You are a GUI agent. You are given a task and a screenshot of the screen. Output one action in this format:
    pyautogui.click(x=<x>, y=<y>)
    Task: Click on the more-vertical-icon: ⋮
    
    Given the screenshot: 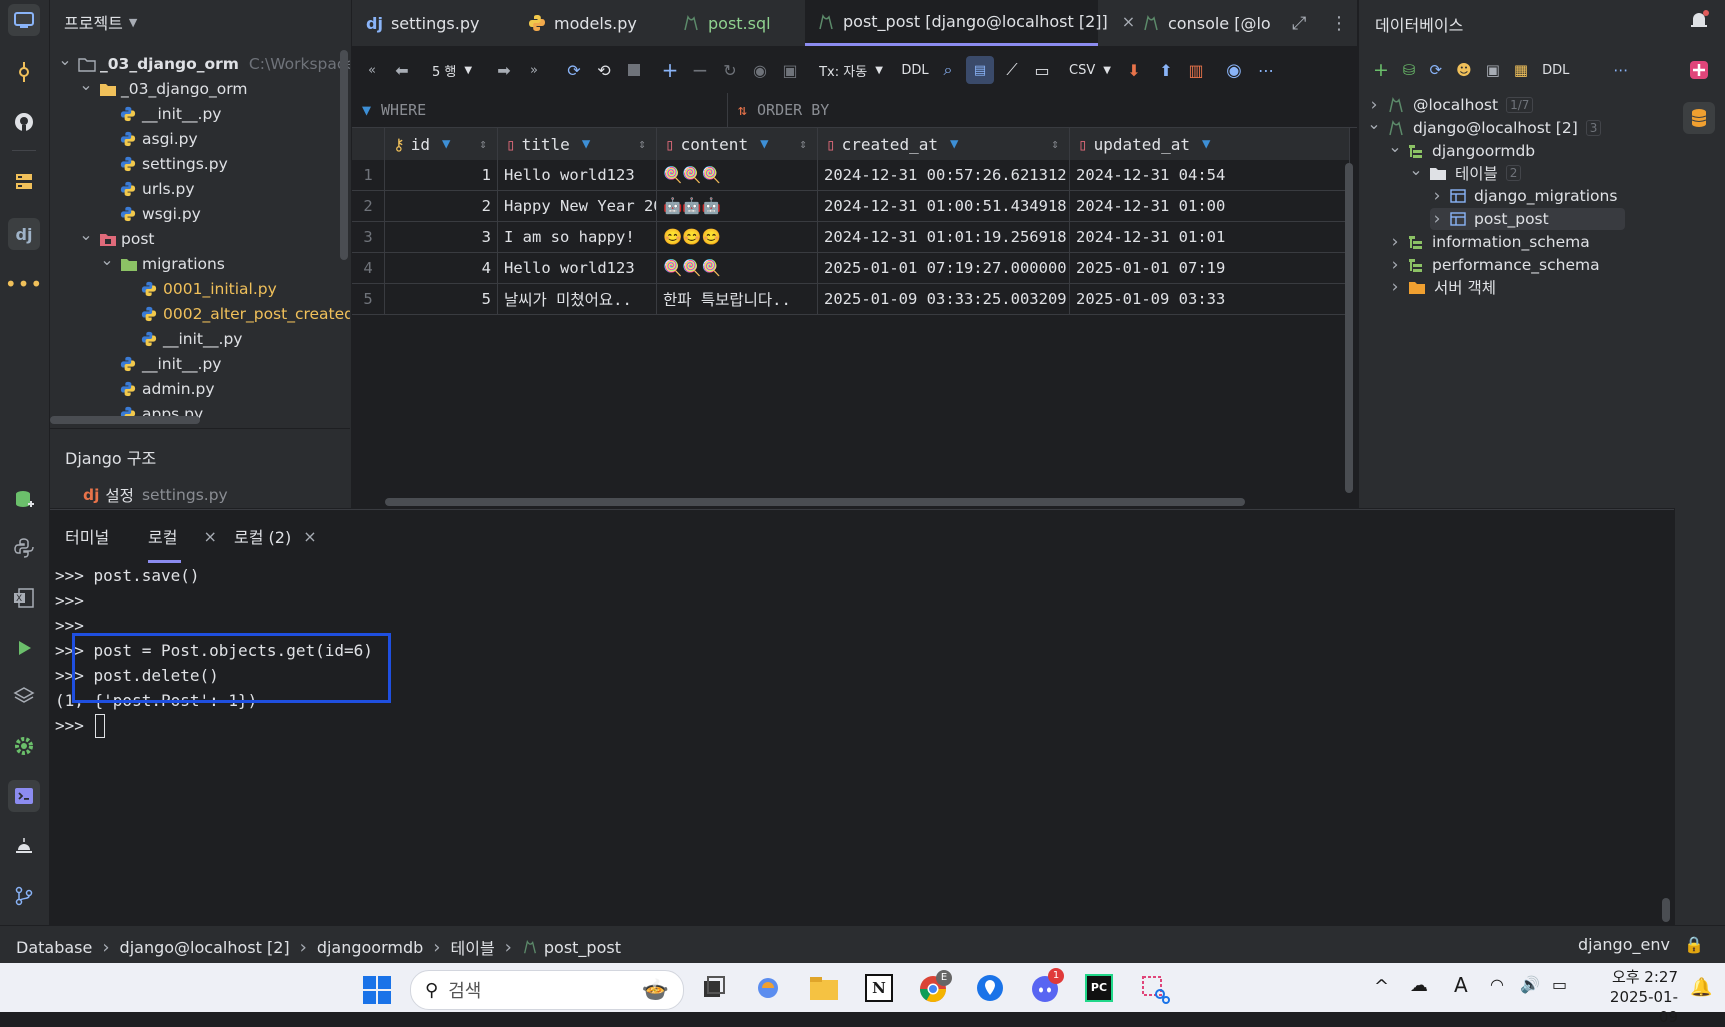 What is the action you would take?
    pyautogui.click(x=1339, y=23)
    